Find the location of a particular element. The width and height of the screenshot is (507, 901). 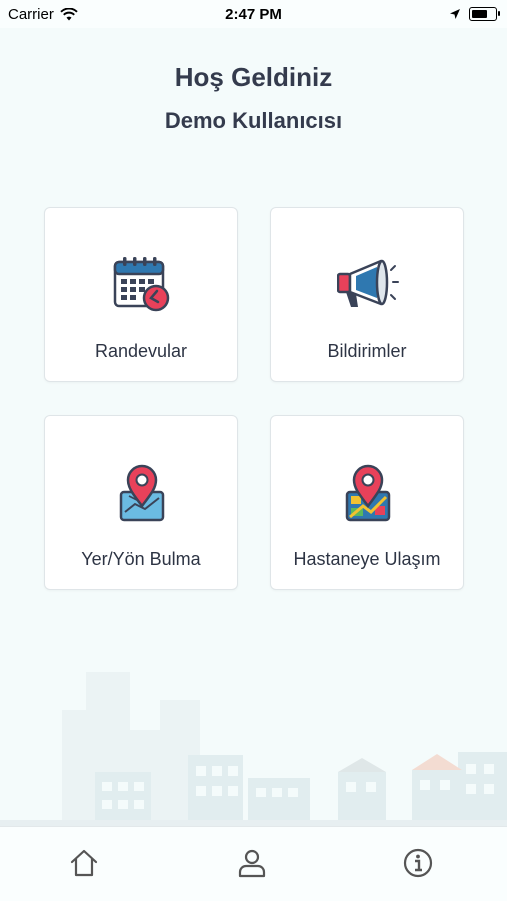

map-pin-icon is located at coordinates (142, 493).